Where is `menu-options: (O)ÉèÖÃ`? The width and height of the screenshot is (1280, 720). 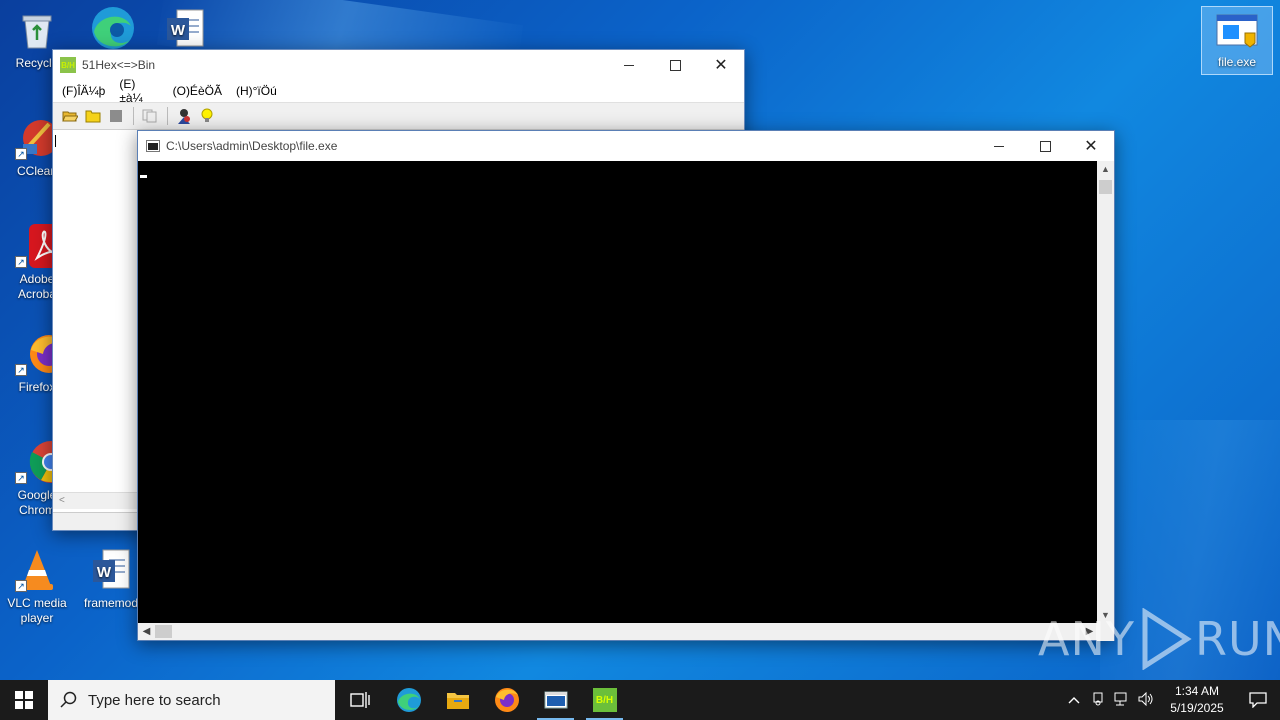
menu-options: (O)ÉèÖÃ is located at coordinates (197, 91).